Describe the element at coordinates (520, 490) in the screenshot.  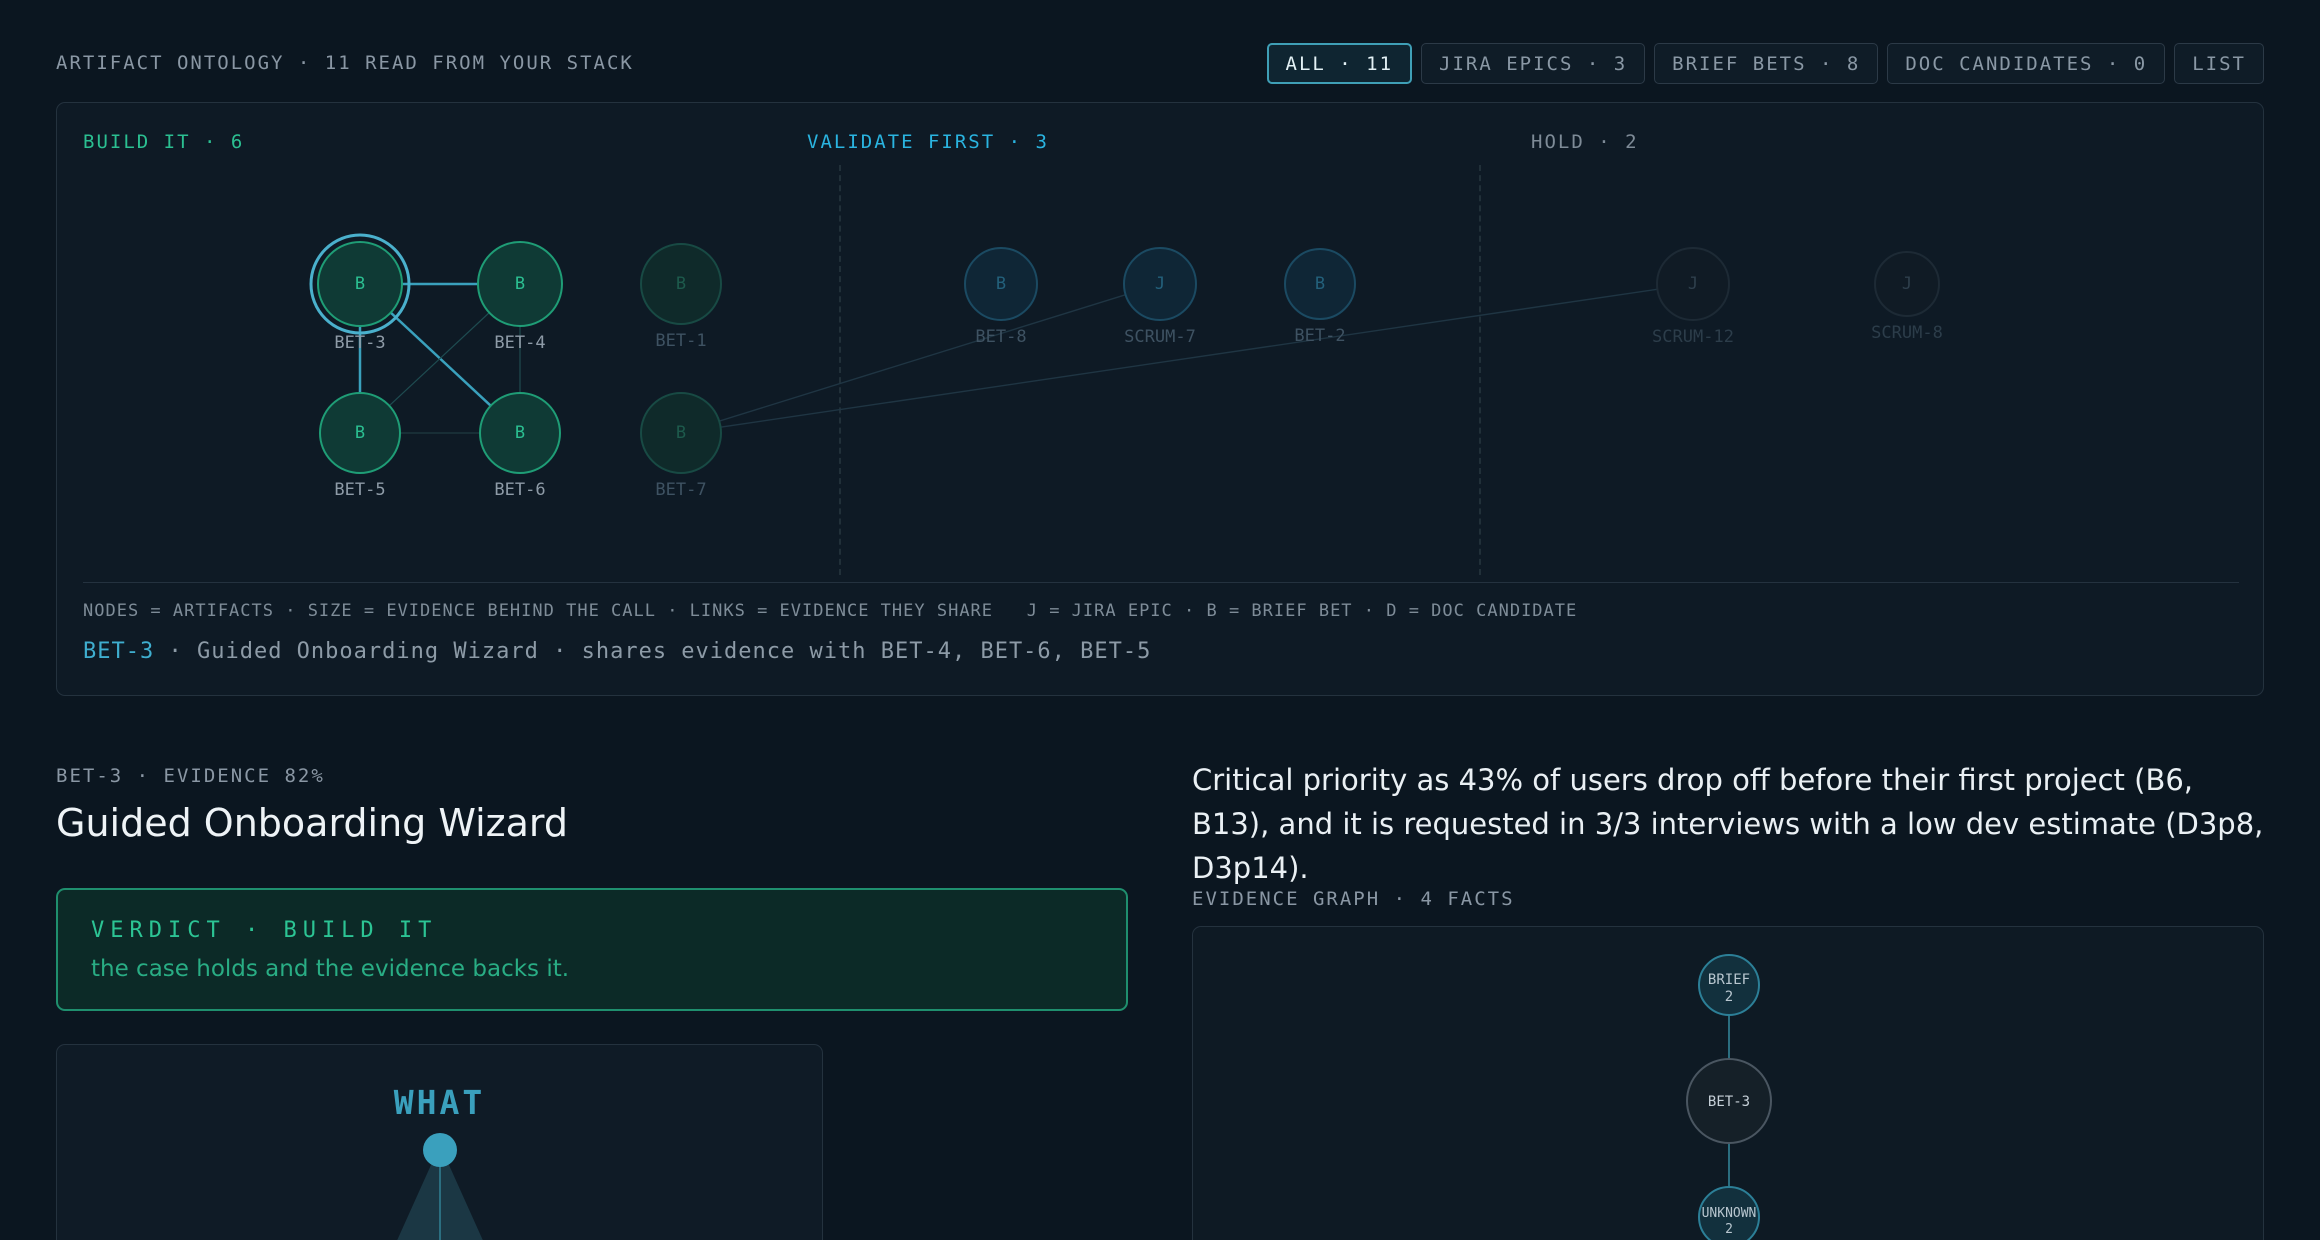
I see `node-label: BET-6` at that location.